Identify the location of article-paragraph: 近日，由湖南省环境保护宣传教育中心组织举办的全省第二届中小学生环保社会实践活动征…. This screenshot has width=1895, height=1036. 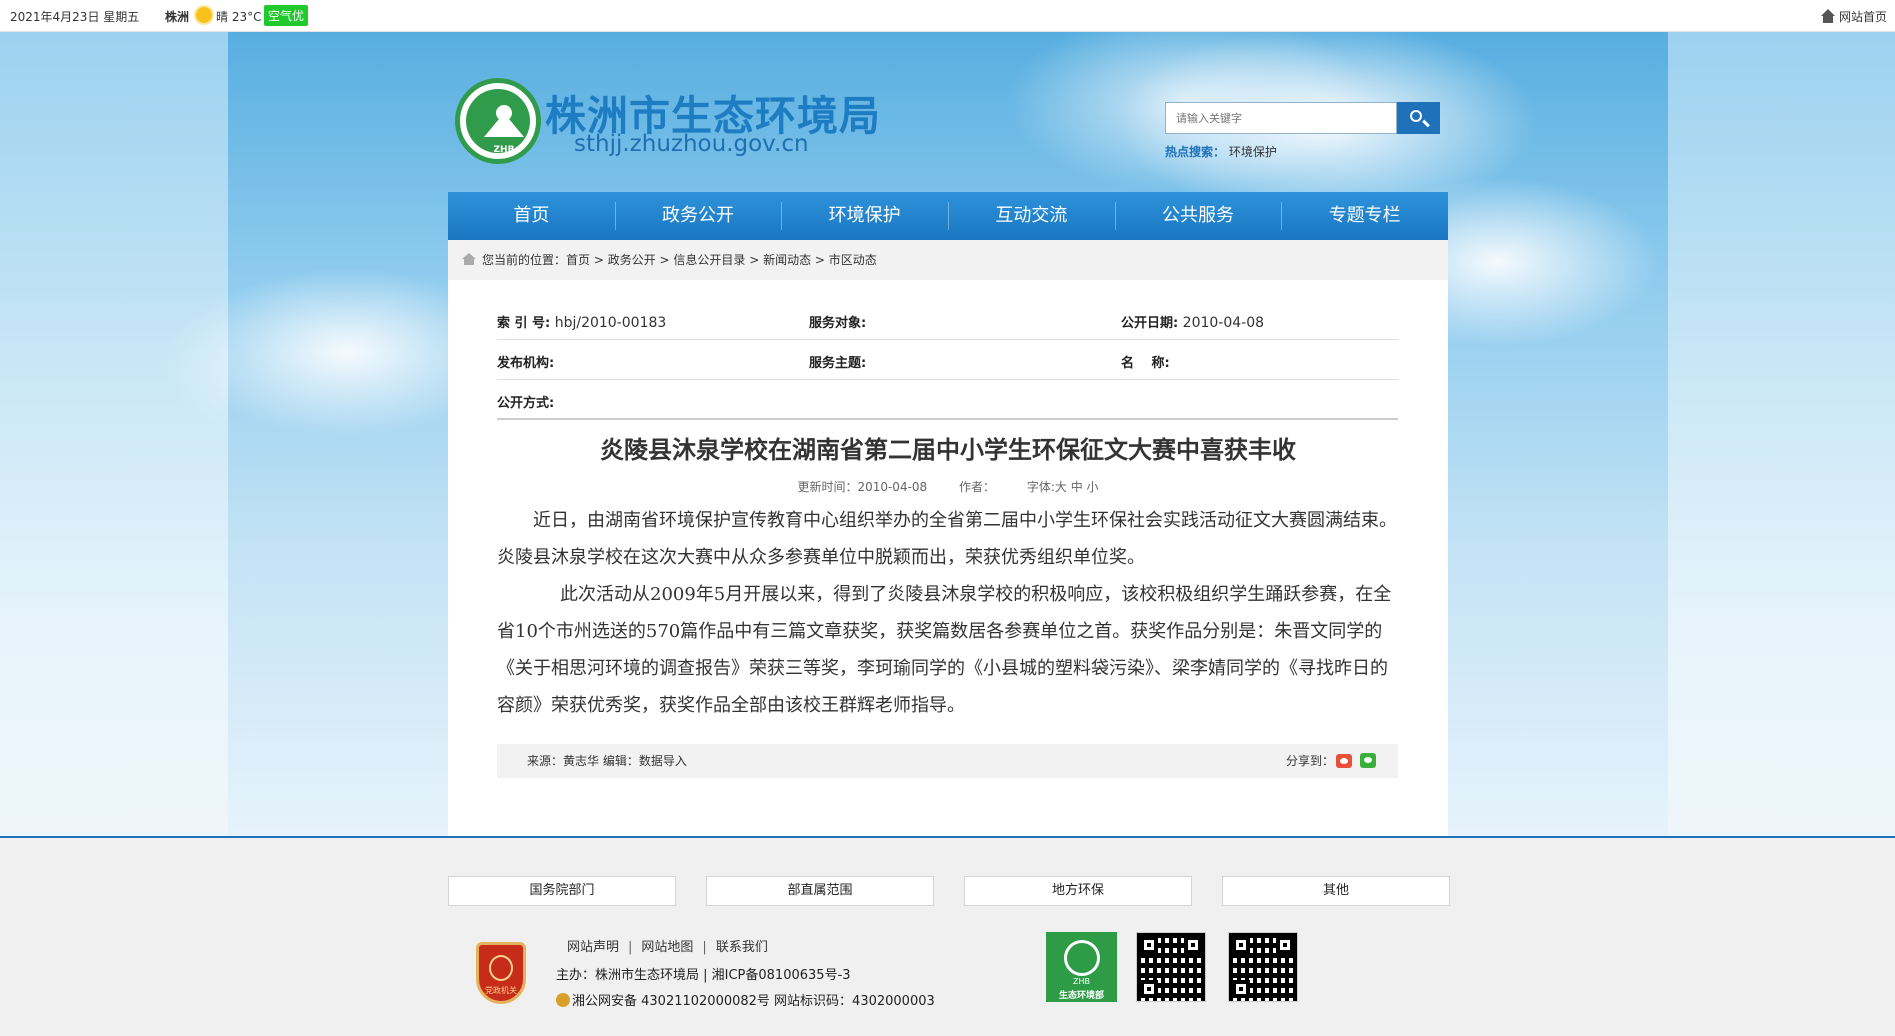
(947, 539).